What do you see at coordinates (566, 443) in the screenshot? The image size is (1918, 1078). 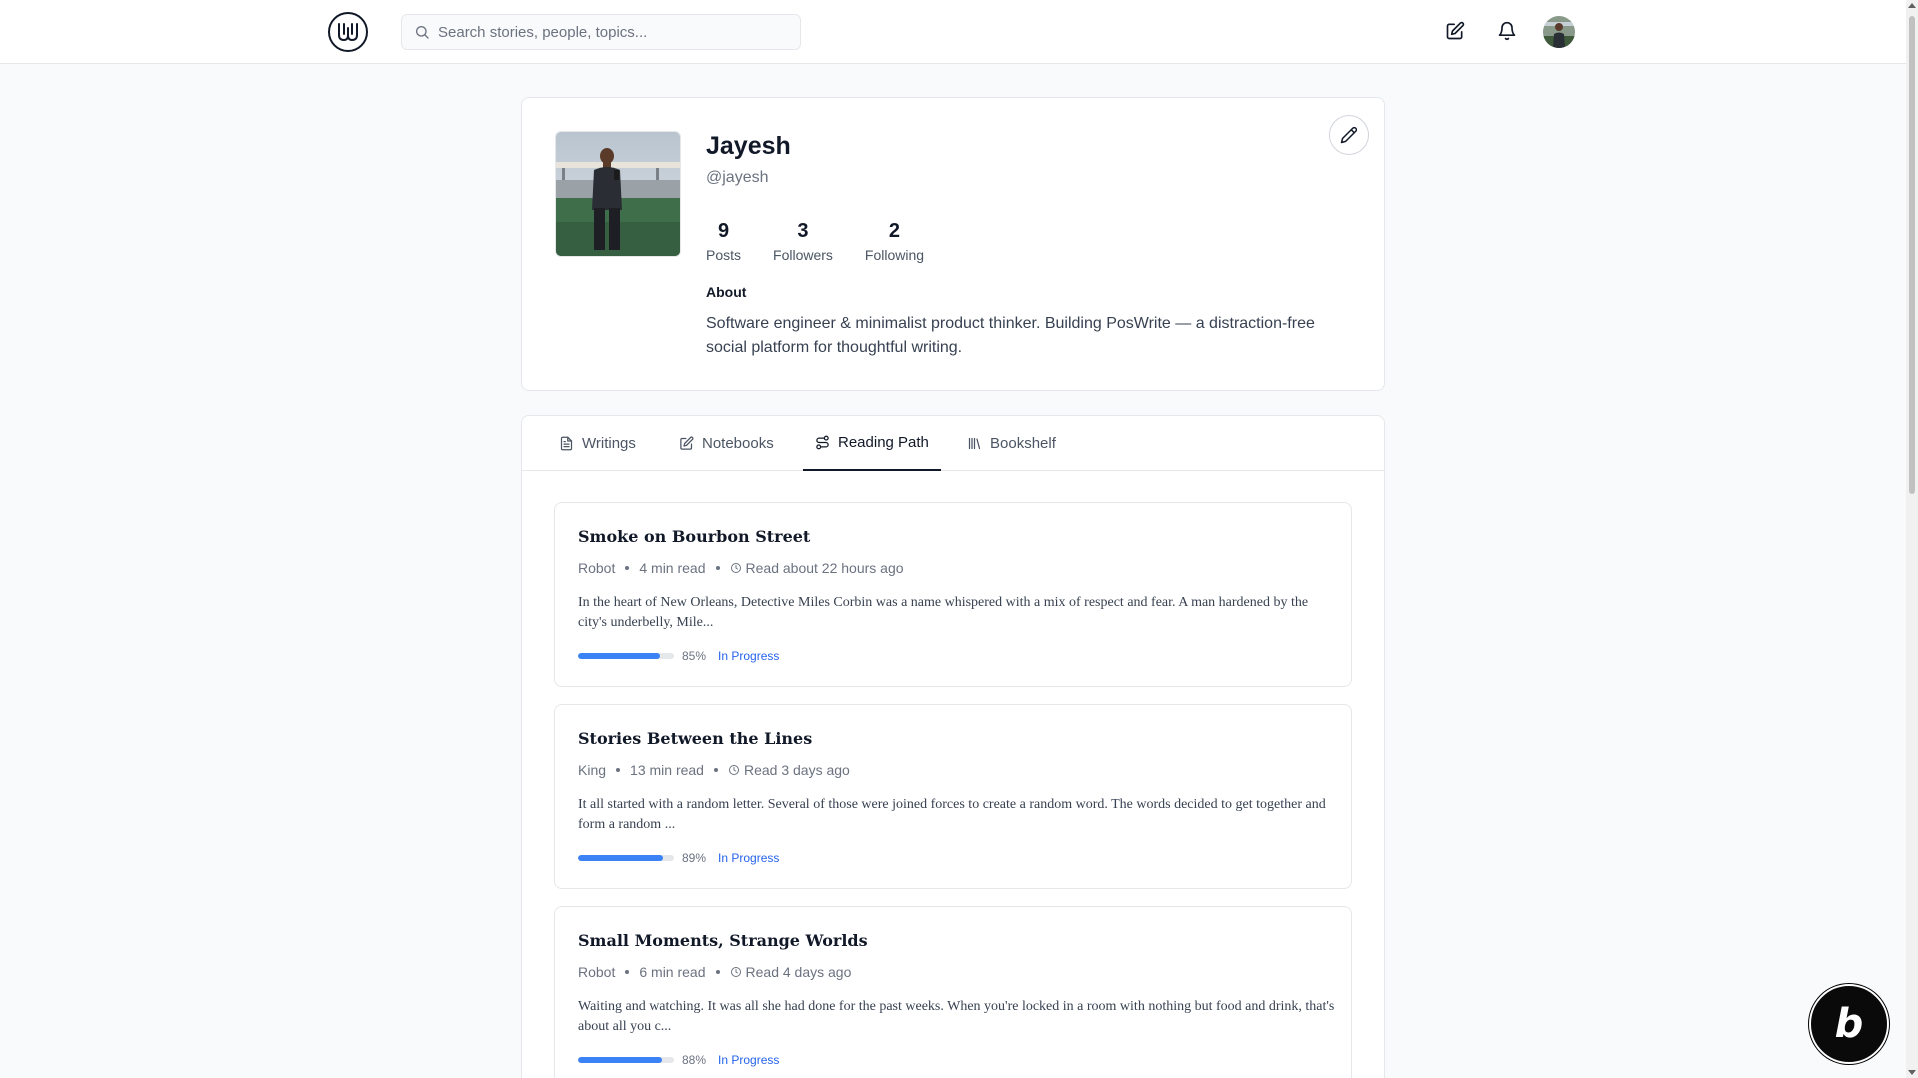 I see `file-text-icon` at bounding box center [566, 443].